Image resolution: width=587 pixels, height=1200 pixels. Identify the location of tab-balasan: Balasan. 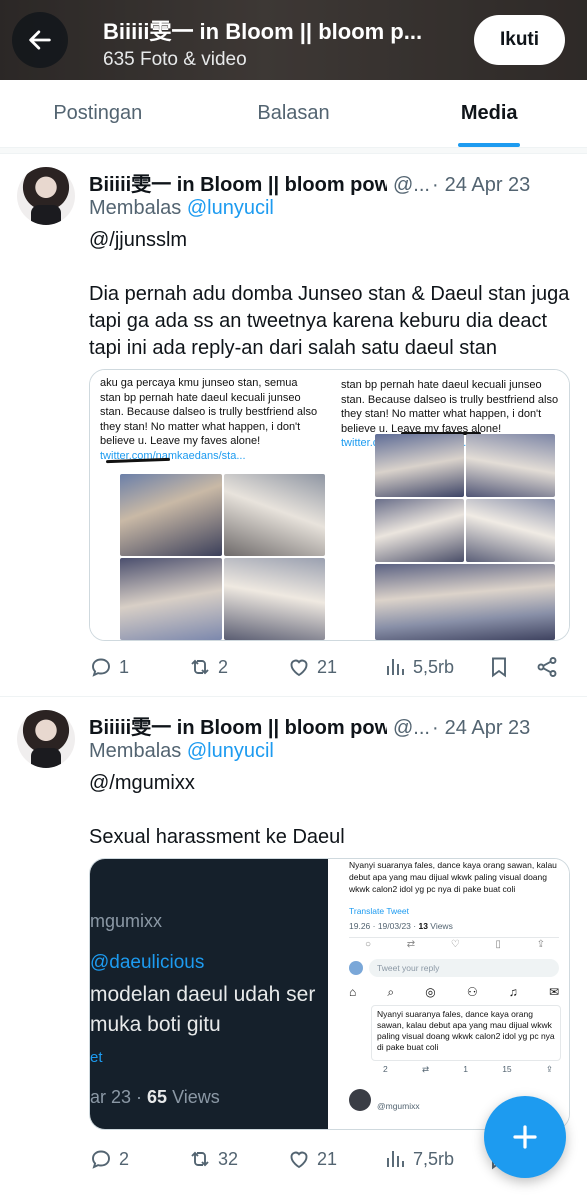
(294, 113).